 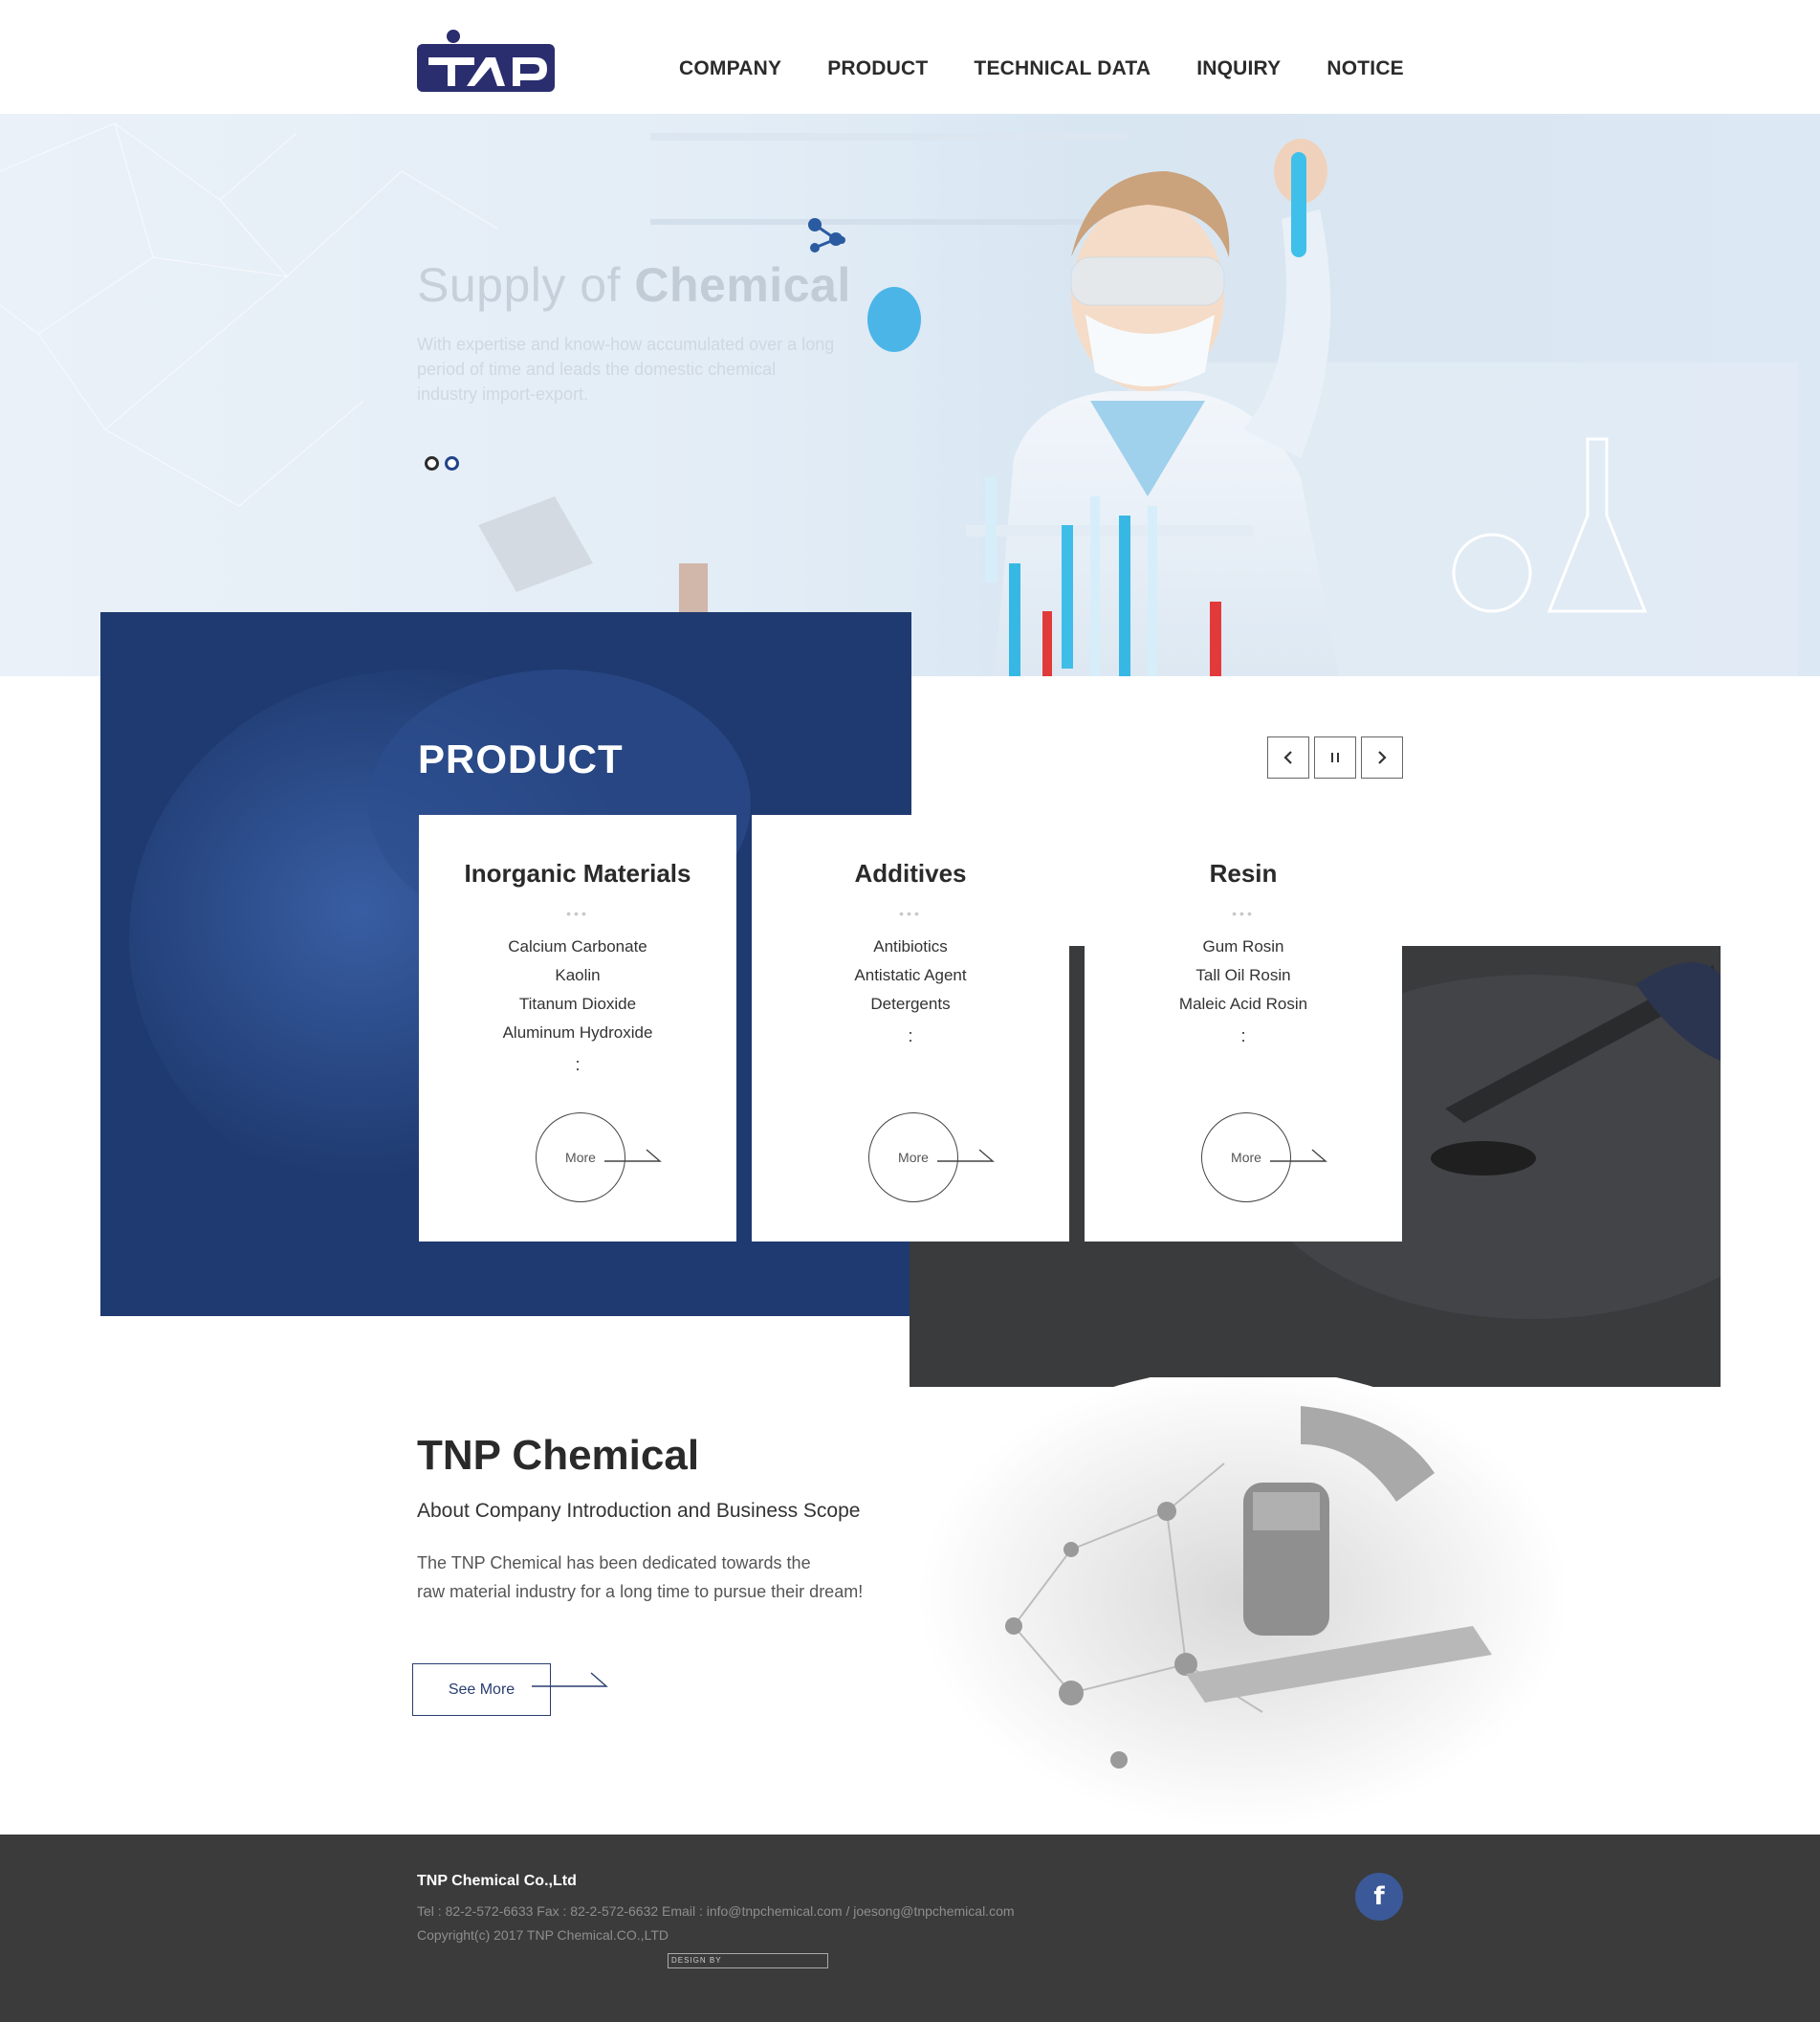 I want to click on card-title: Inorganic Materials, so click(x=577, y=874).